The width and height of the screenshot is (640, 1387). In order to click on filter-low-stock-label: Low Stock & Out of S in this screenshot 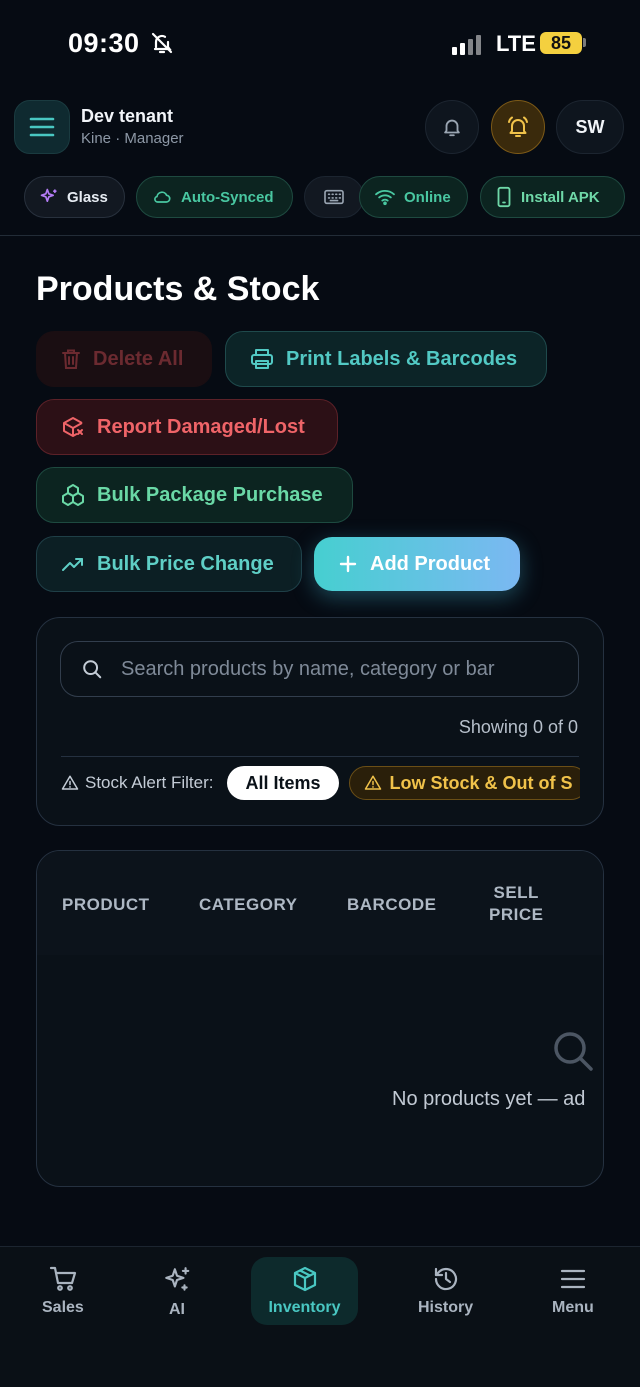, I will do `click(481, 782)`.